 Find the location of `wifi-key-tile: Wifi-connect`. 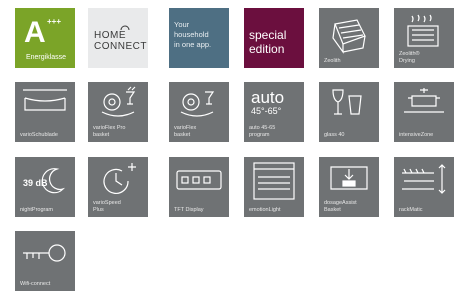

wifi-key-tile: Wifi-connect is located at coordinates (45, 261).